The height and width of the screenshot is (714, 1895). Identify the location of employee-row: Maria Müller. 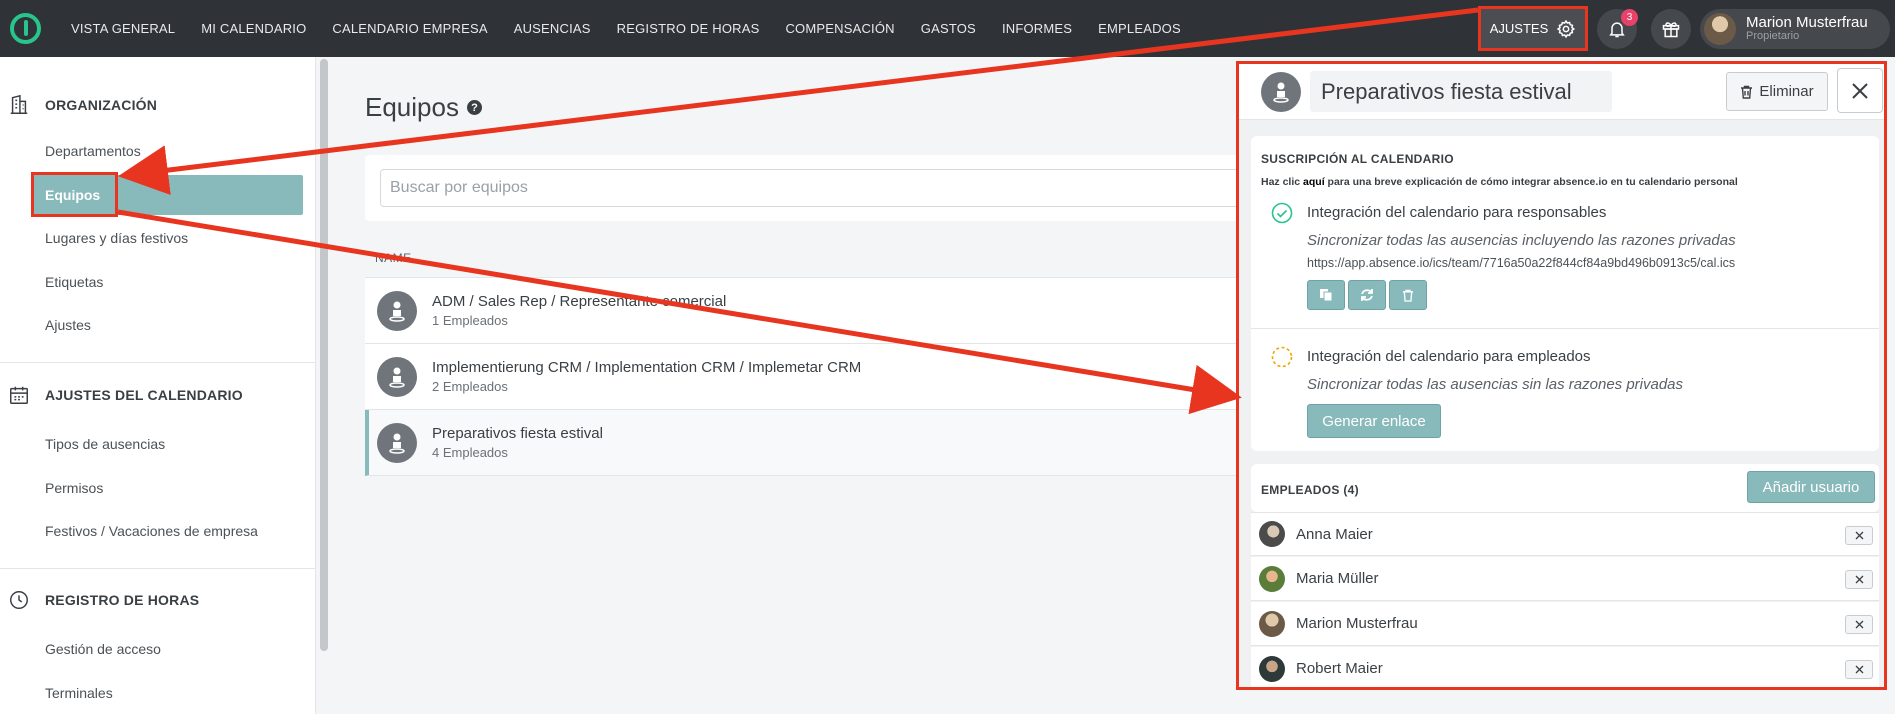
(1565, 579).